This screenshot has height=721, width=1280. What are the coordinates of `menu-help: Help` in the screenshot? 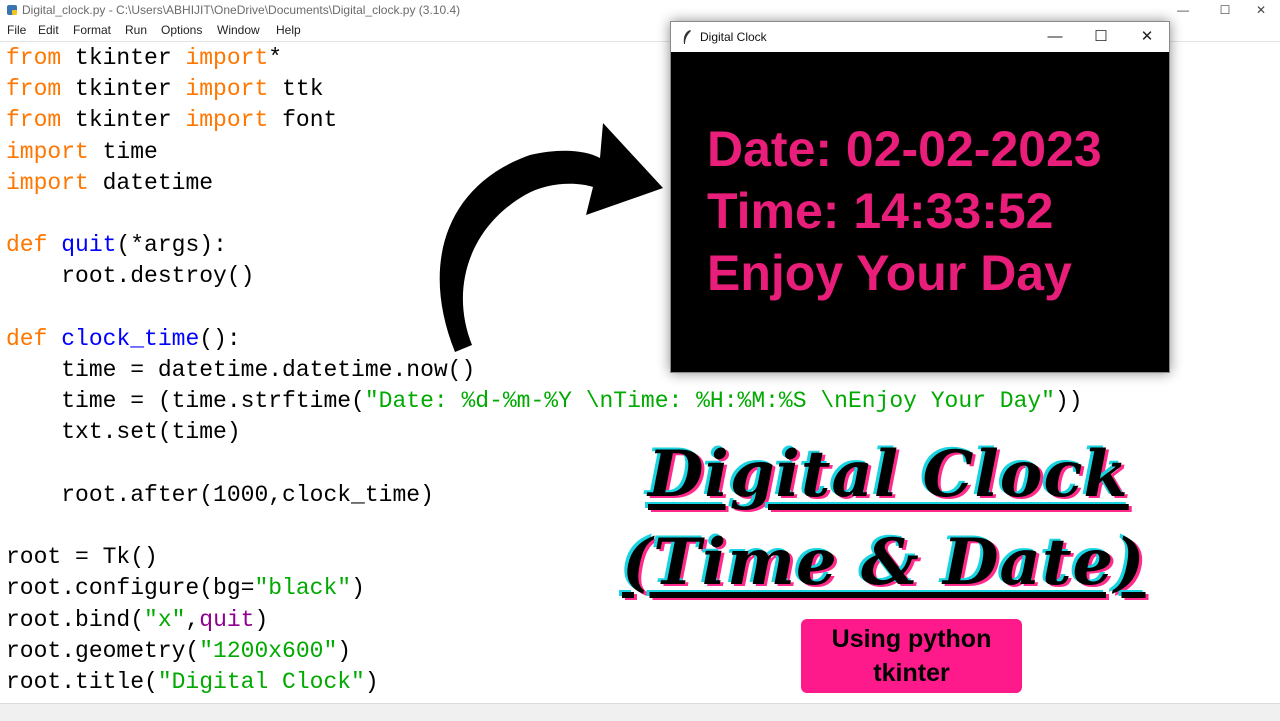 It's located at (288, 30).